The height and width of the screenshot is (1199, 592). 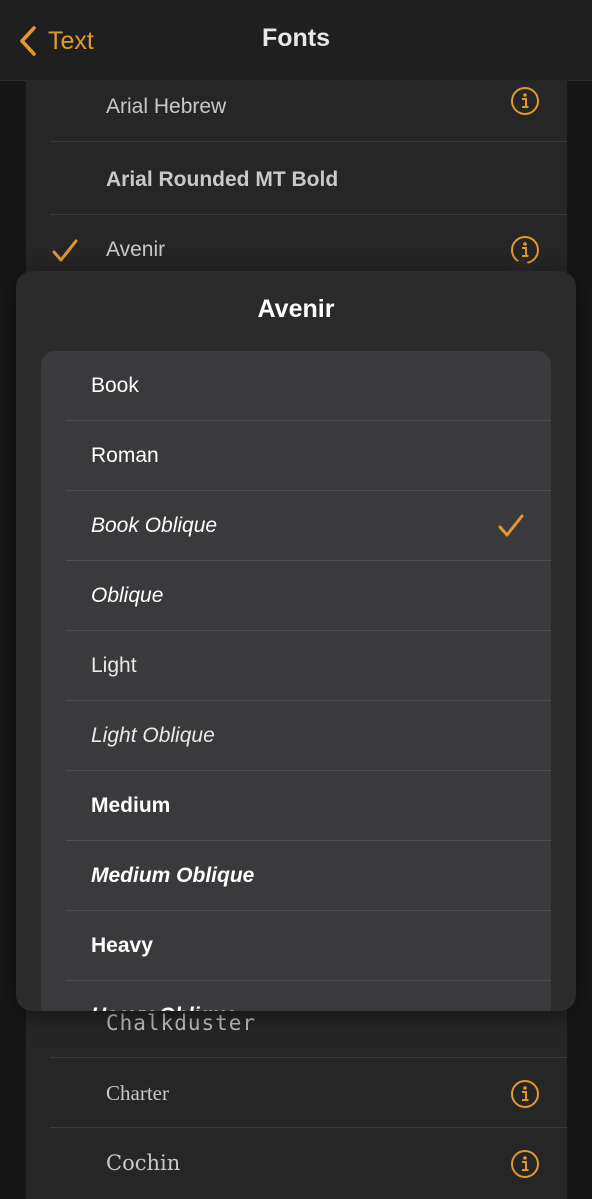 What do you see at coordinates (296, 309) in the screenshot?
I see `popover-title: Avenir` at bounding box center [296, 309].